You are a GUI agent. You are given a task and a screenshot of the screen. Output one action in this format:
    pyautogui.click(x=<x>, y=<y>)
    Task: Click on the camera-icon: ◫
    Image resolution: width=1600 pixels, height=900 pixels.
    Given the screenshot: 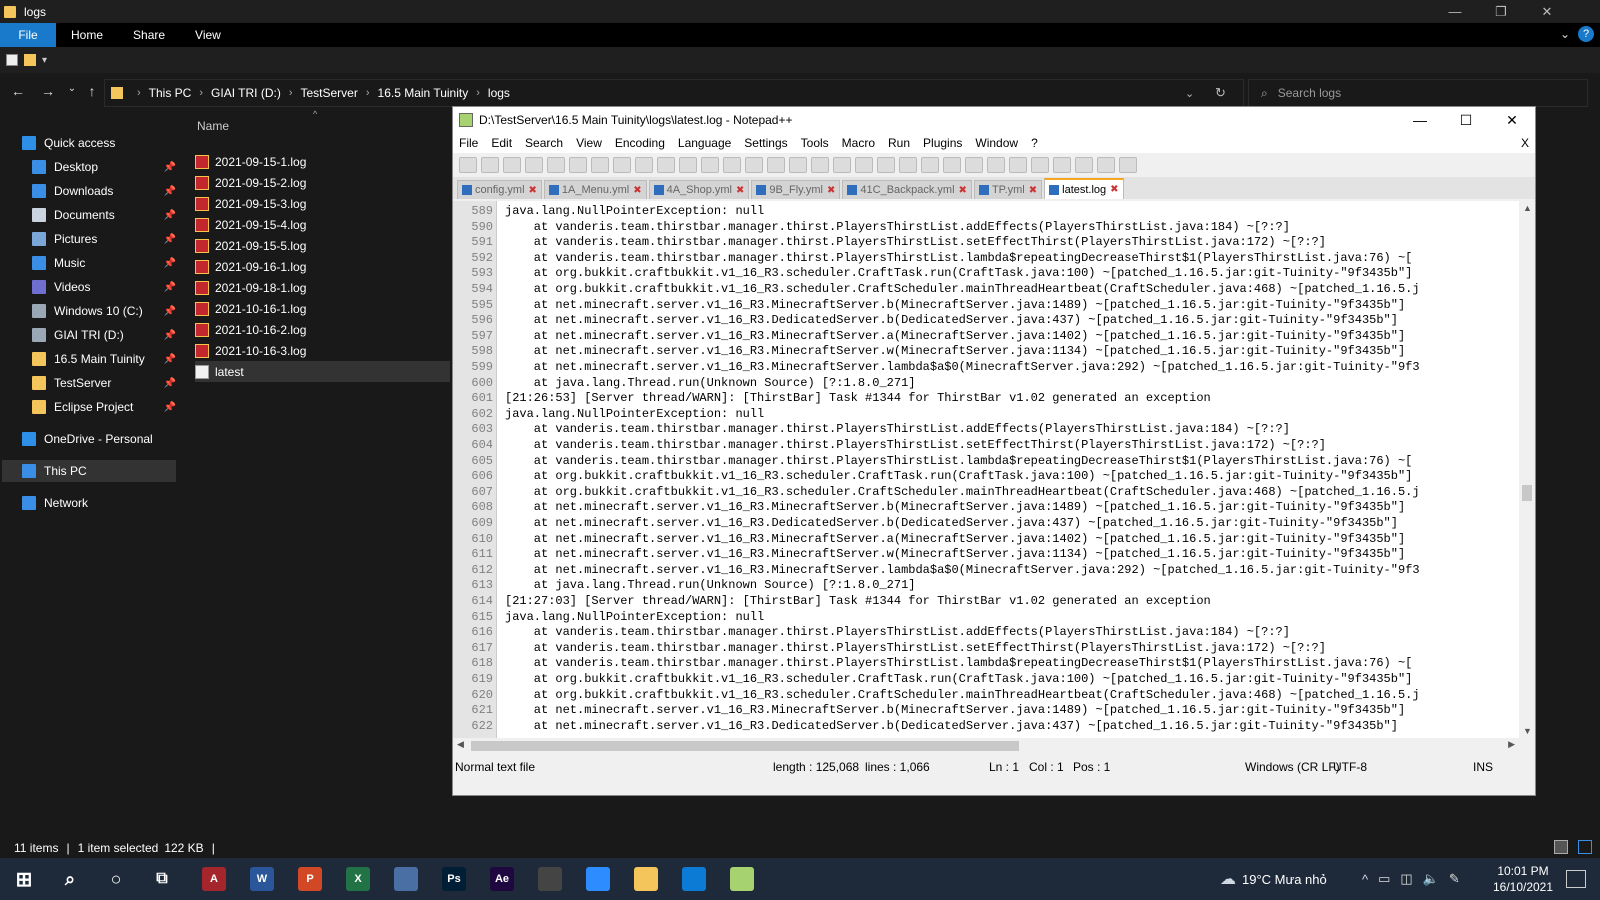 What is the action you would take?
    pyautogui.click(x=1406, y=879)
    